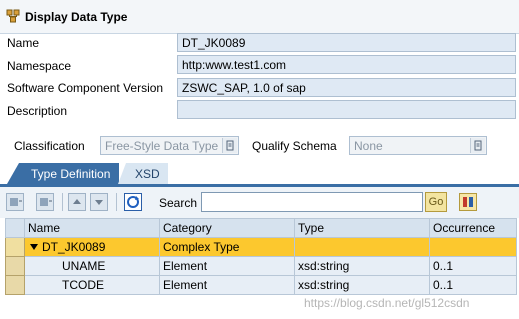 The height and width of the screenshot is (319, 519). Describe the element at coordinates (15, 202) in the screenshot. I see `insert-row-icon` at that location.